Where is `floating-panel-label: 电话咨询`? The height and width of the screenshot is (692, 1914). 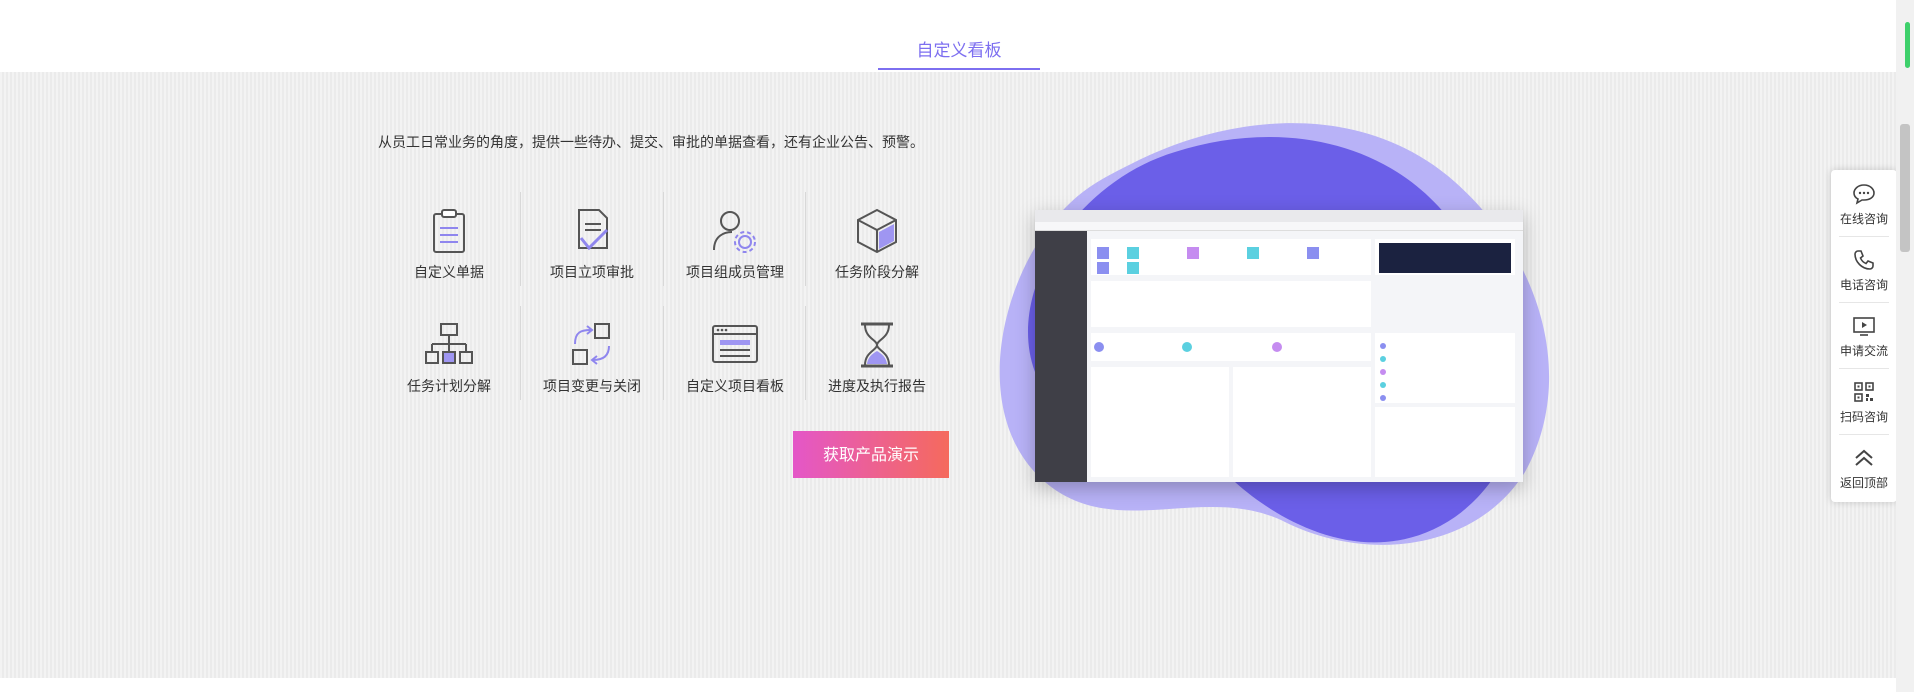 floating-panel-label: 电话咨询 is located at coordinates (1863, 285).